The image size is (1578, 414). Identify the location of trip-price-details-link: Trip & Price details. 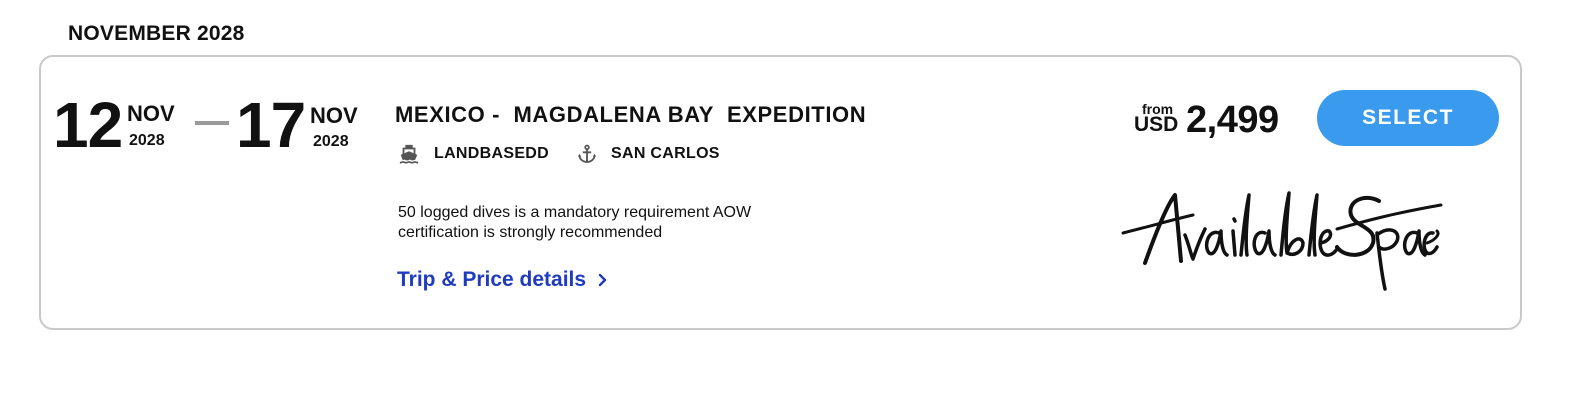
(502, 280).